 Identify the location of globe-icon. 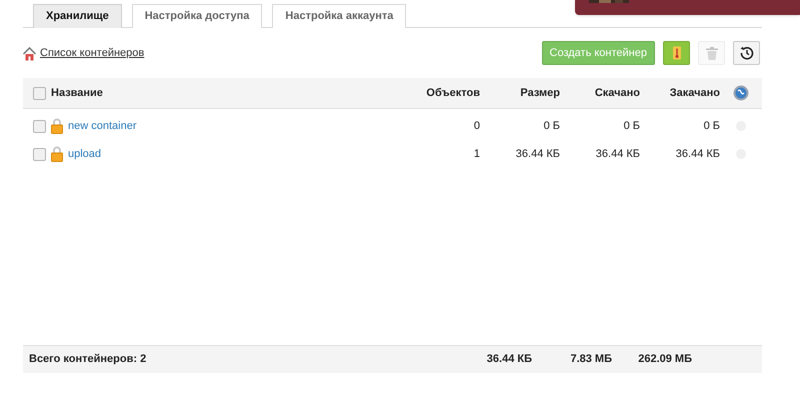
(741, 93).